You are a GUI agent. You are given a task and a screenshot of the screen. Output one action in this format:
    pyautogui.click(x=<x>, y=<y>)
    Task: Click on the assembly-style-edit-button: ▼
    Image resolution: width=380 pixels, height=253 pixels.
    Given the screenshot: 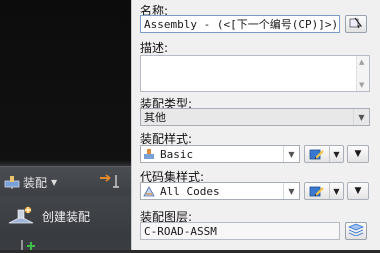 What is the action you would take?
    pyautogui.click(x=324, y=154)
    